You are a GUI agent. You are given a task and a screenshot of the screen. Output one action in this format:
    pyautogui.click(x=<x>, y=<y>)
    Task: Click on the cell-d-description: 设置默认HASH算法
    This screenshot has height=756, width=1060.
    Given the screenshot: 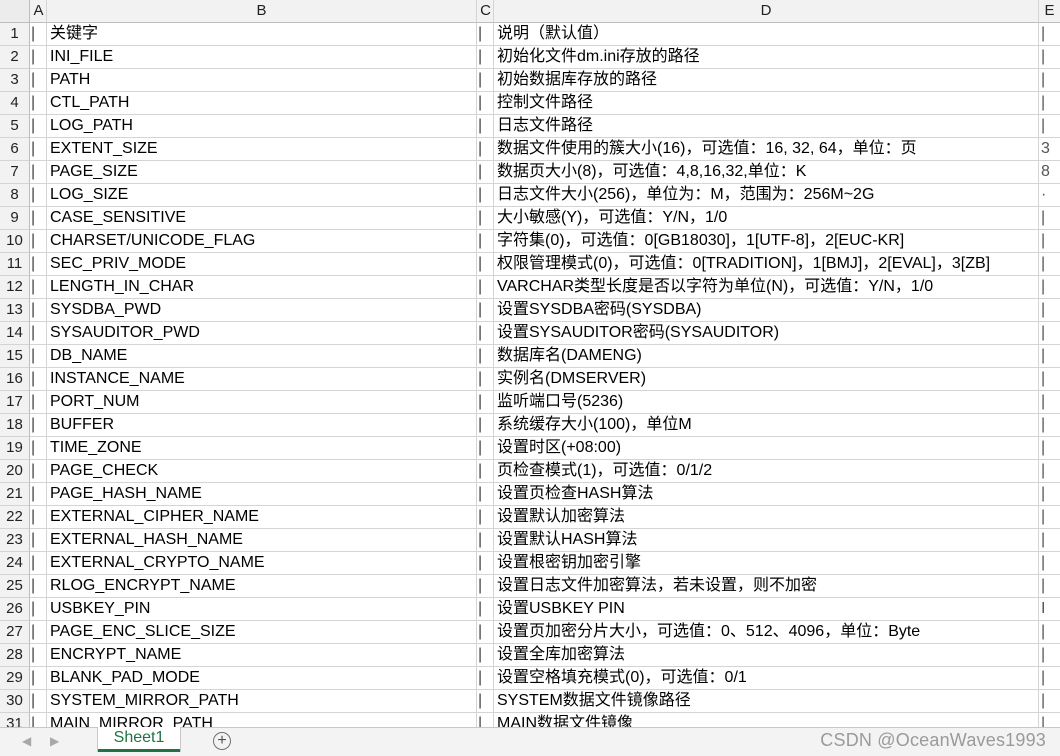 What is the action you would take?
    pyautogui.click(x=766, y=540)
    